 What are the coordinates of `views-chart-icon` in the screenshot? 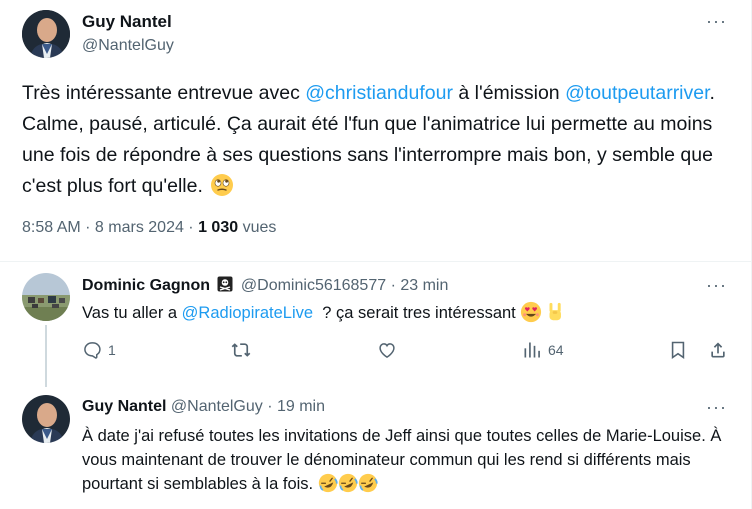 It's located at (532, 350).